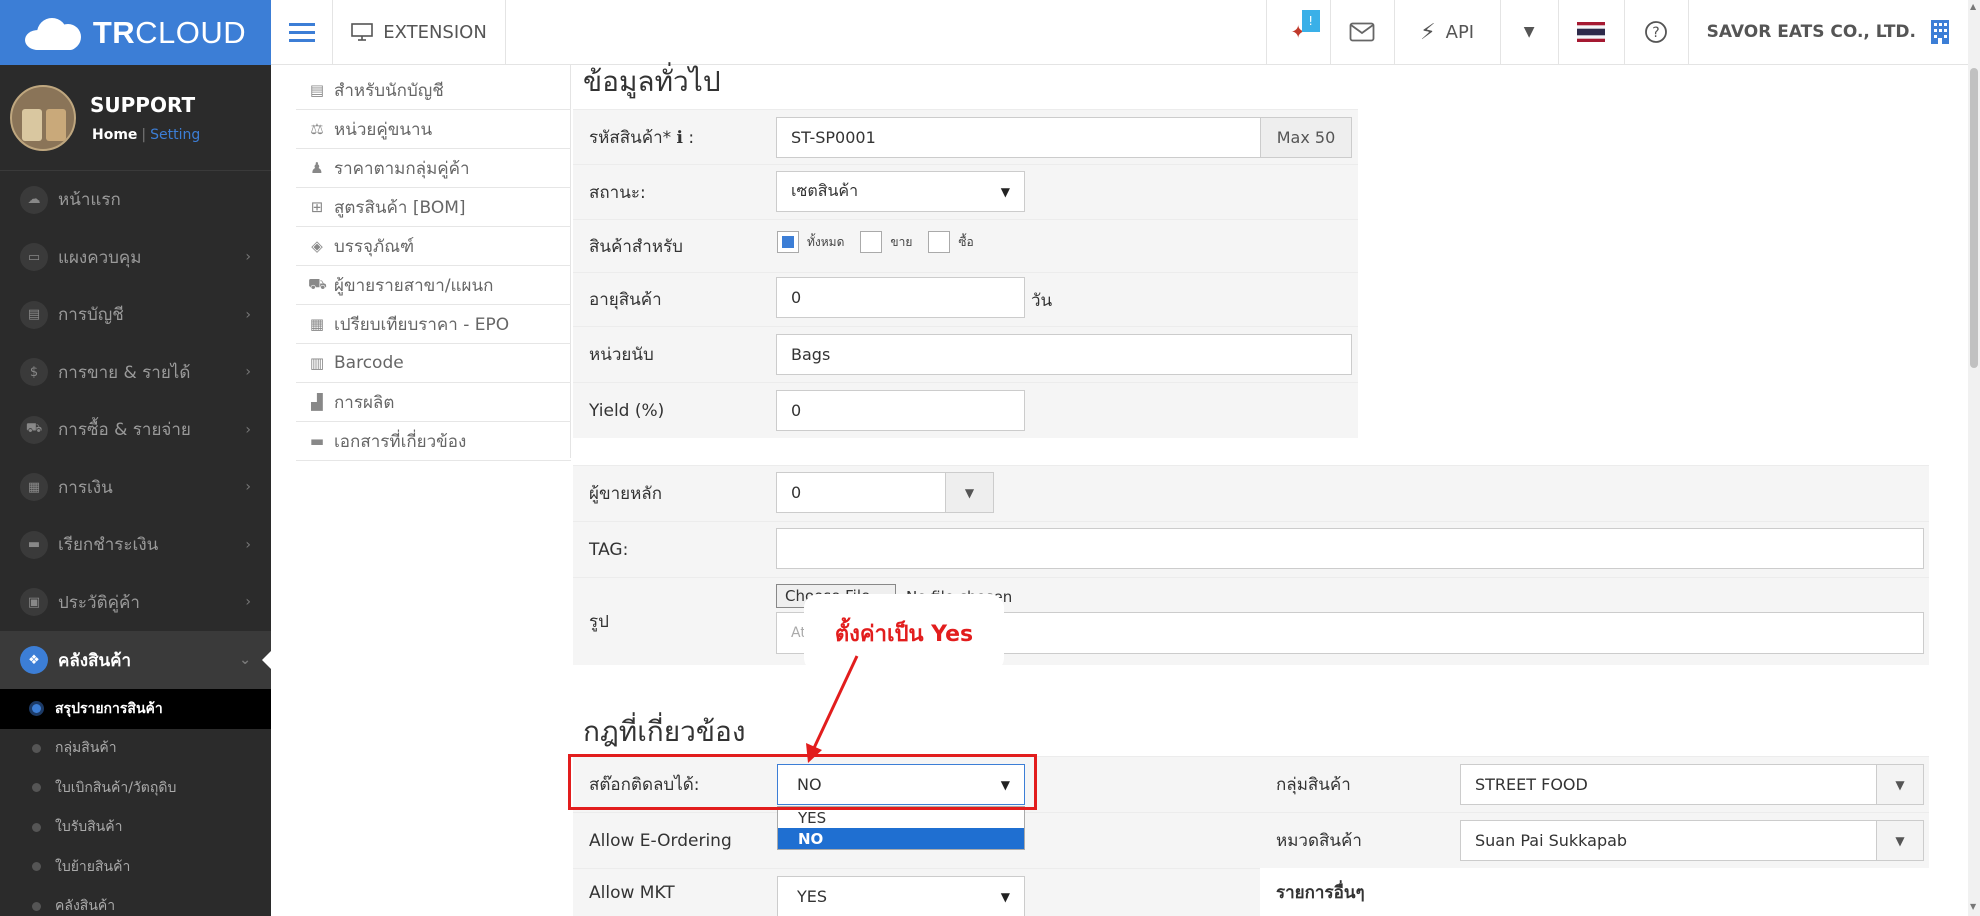 The width and height of the screenshot is (1980, 916). Describe the element at coordinates (832, 709) in the screenshot. I see `annotation-arrow` at that location.